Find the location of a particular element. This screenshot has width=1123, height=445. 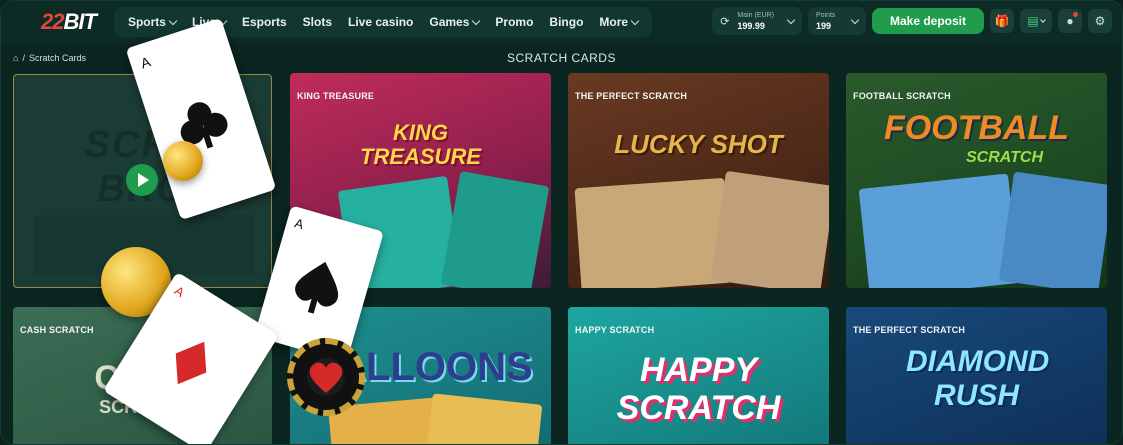

nav-item-sports: Sports is located at coordinates (152, 22).